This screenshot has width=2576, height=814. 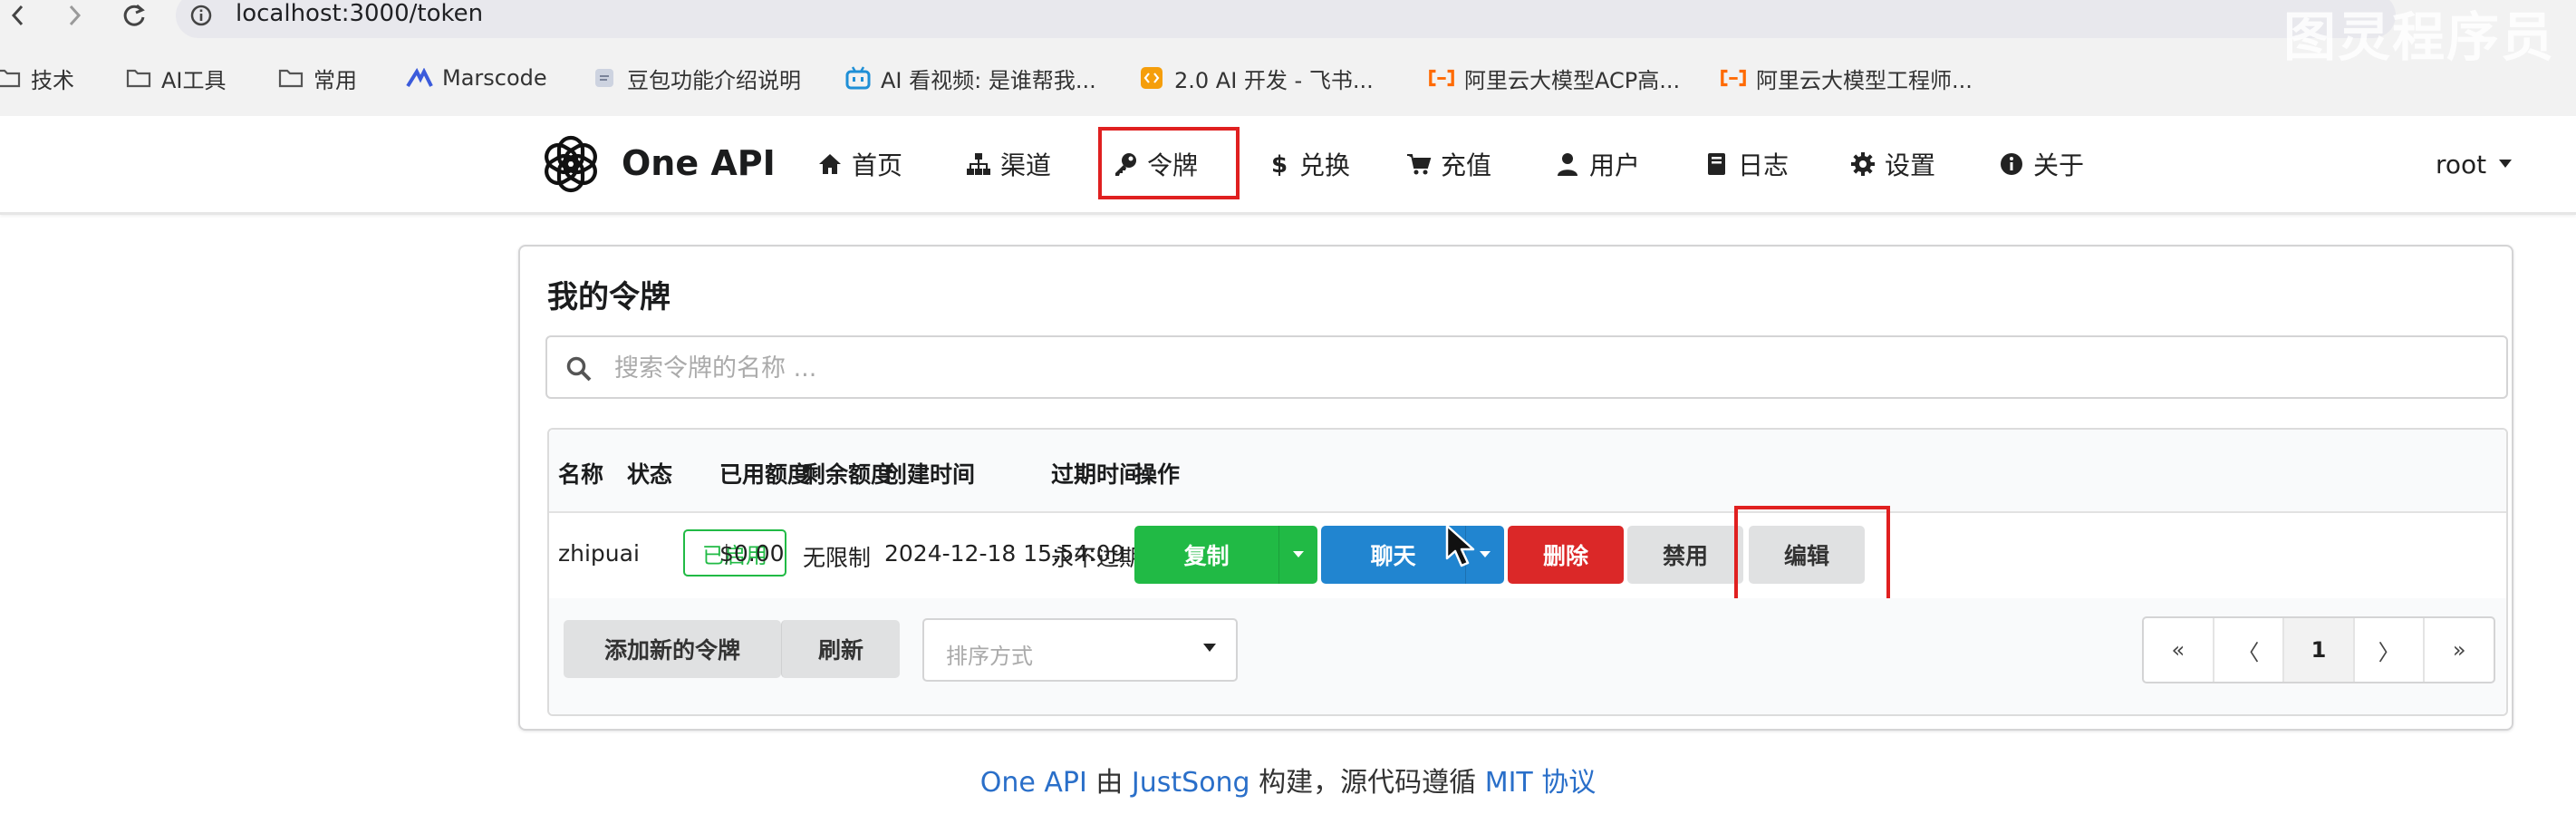 What do you see at coordinates (1541, 783) in the screenshot?
I see `license-link: MIT 协议` at bounding box center [1541, 783].